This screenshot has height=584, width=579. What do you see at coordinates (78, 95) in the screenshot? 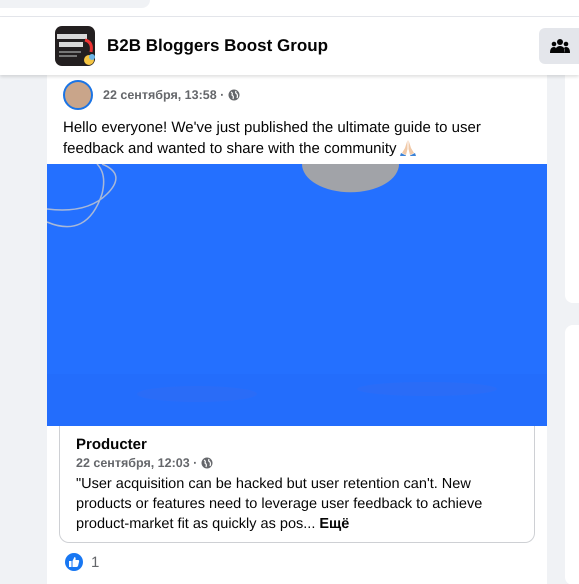
I see `avatar` at bounding box center [78, 95].